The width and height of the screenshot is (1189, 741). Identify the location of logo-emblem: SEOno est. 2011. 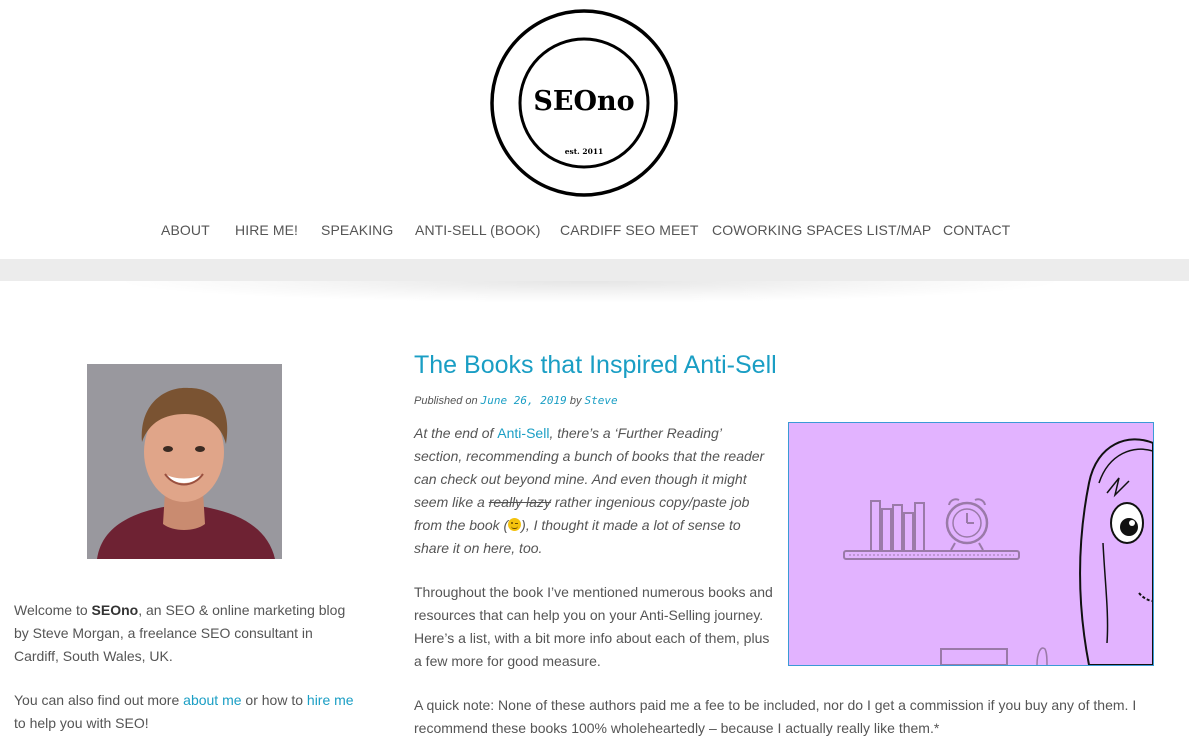
(584, 103).